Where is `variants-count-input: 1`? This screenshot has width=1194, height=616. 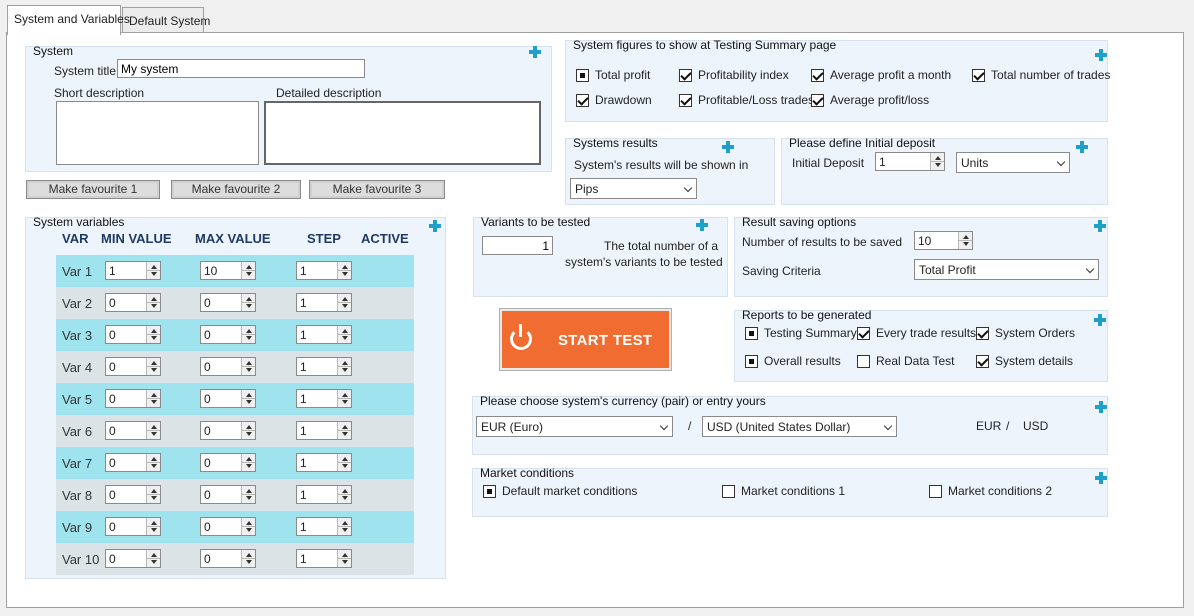 variants-count-input: 1 is located at coordinates (517, 245).